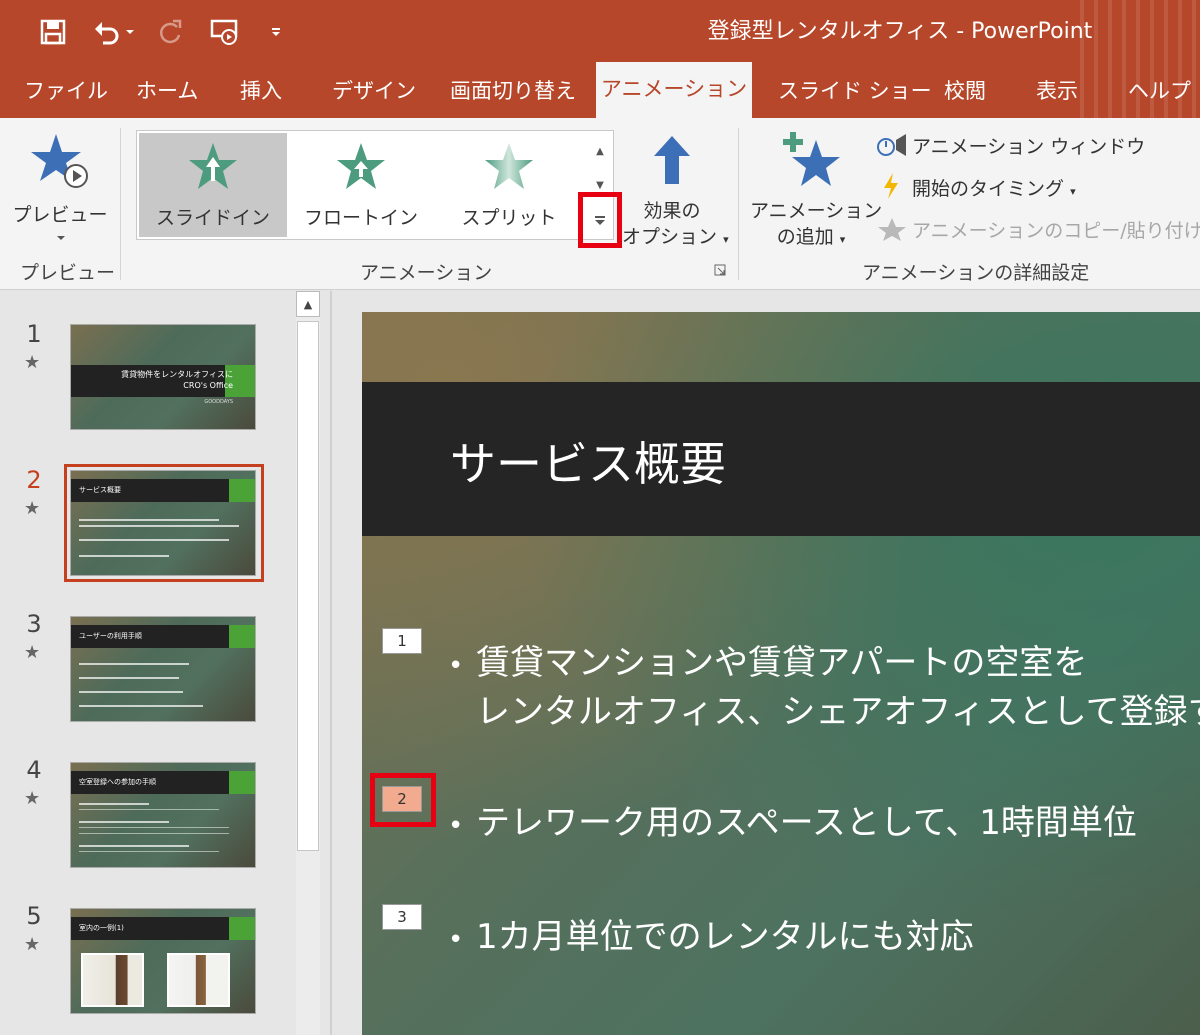 The image size is (1200, 1035). Describe the element at coordinates (675, 191) in the screenshot. I see `effect-options-button: 効果の オプション ▾` at that location.